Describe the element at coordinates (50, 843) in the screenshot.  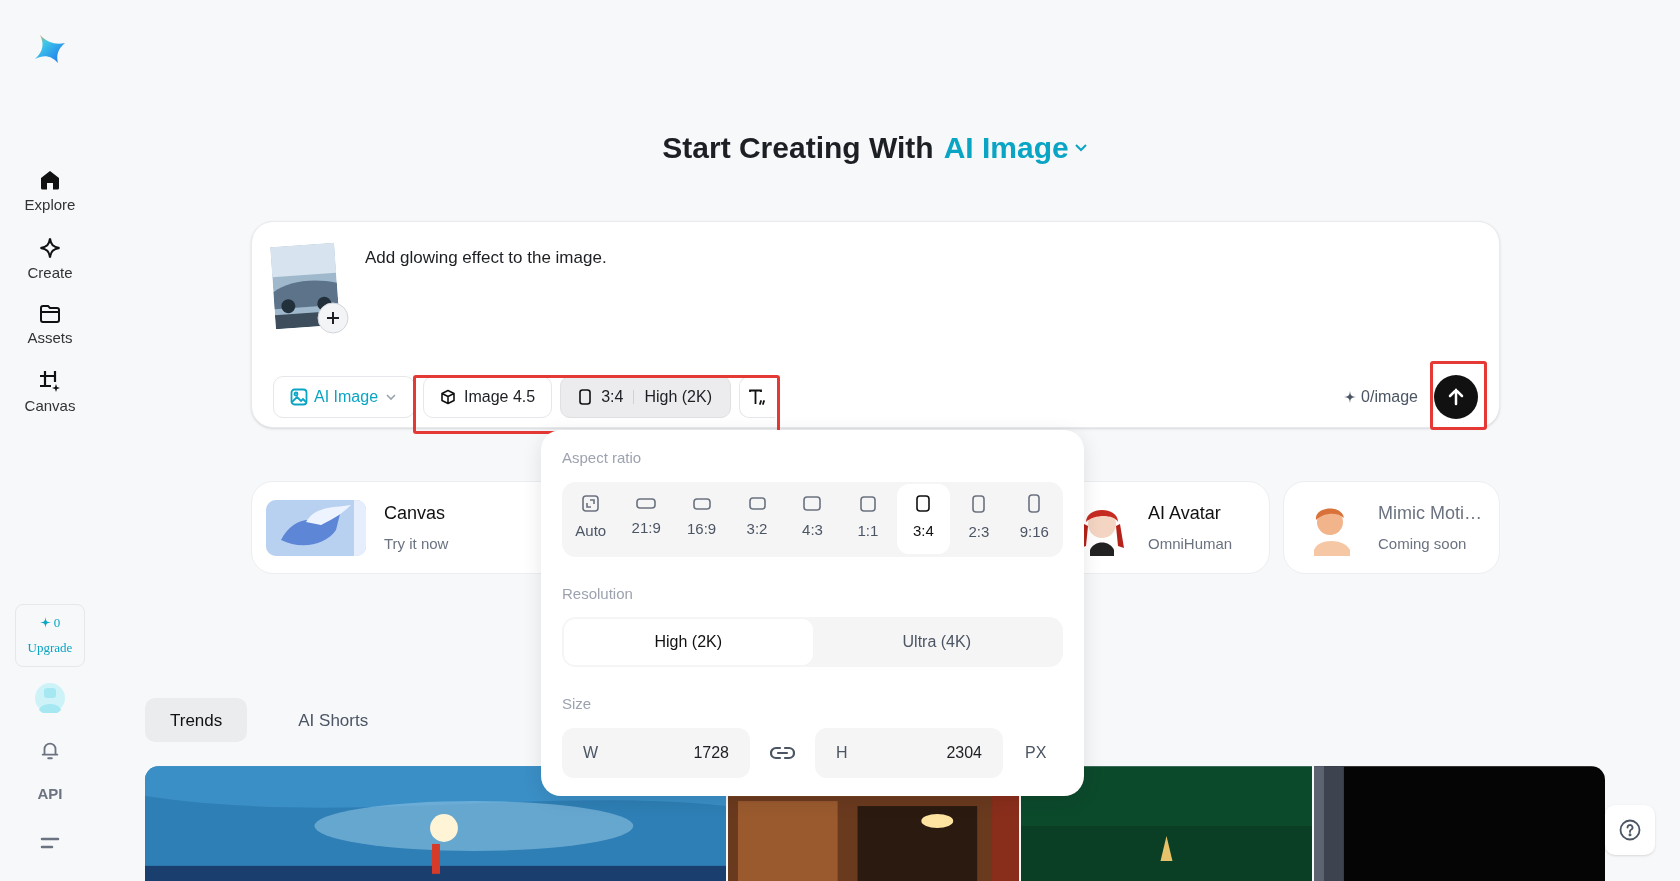
I see `menu-icon` at that location.